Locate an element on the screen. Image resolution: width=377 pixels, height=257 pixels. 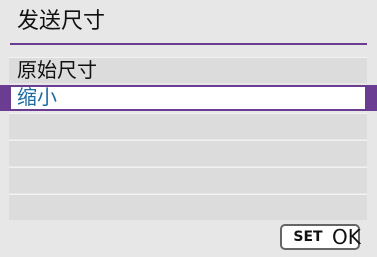
title-divider is located at coordinates (188, 44).